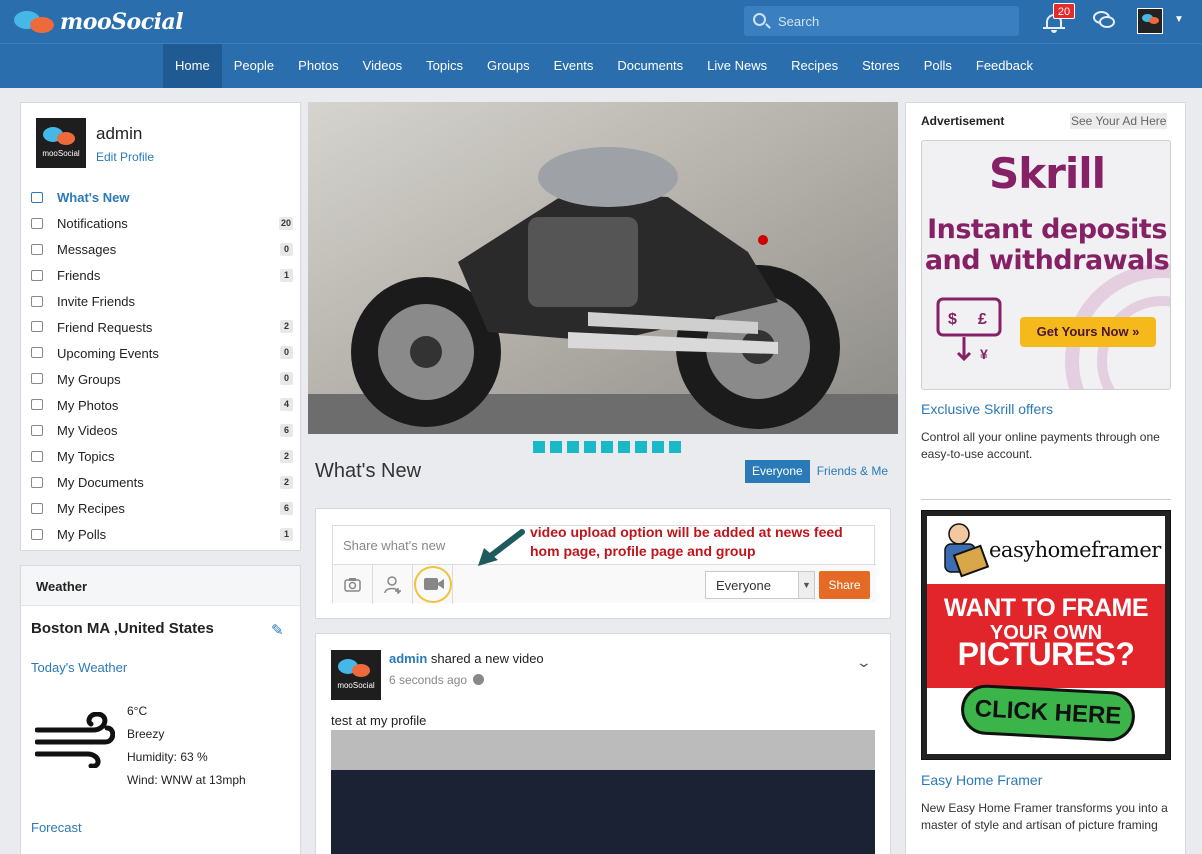  I want to click on skrill-cta-button: Get Yours Now », so click(1088, 332).